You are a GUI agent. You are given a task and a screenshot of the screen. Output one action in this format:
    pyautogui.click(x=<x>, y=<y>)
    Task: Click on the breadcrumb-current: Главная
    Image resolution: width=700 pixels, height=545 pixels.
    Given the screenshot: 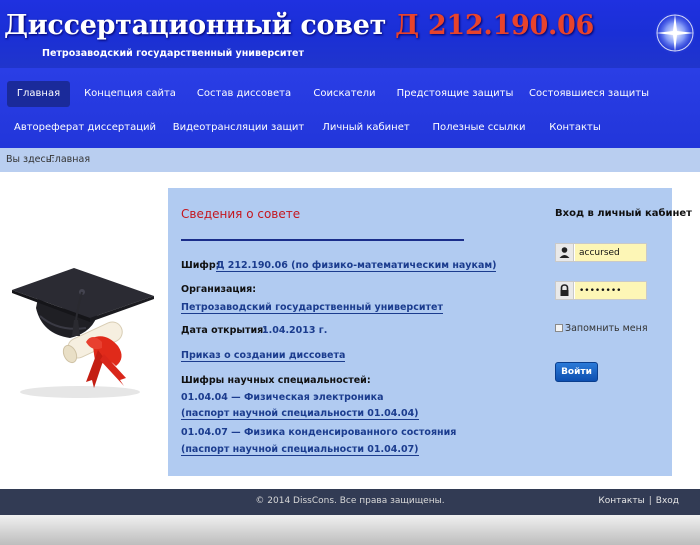 What is the action you would take?
    pyautogui.click(x=70, y=159)
    